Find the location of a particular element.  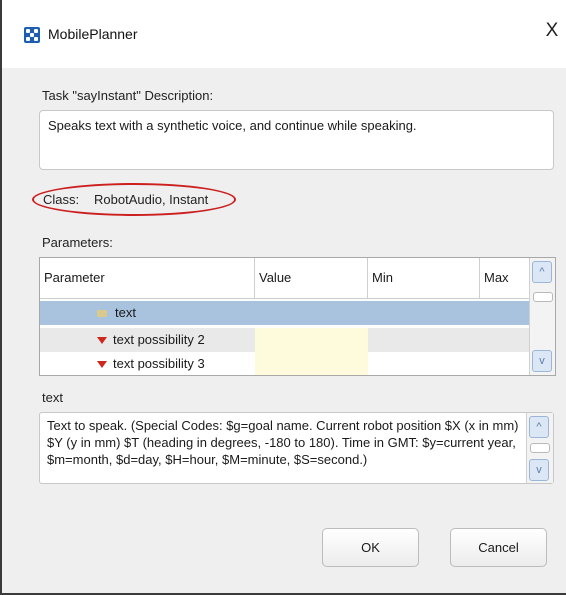

parameters-label: Parameters: is located at coordinates (77, 242).